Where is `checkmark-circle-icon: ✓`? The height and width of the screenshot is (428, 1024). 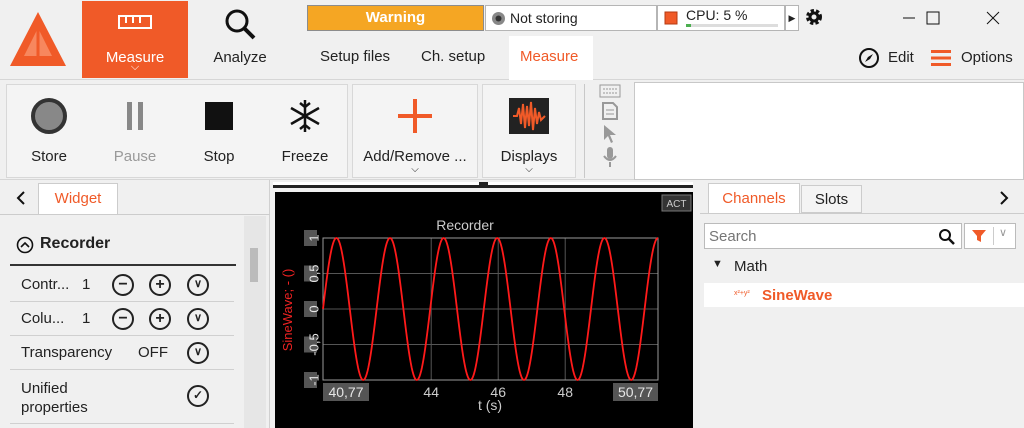
checkmark-circle-icon: ✓ is located at coordinates (198, 396).